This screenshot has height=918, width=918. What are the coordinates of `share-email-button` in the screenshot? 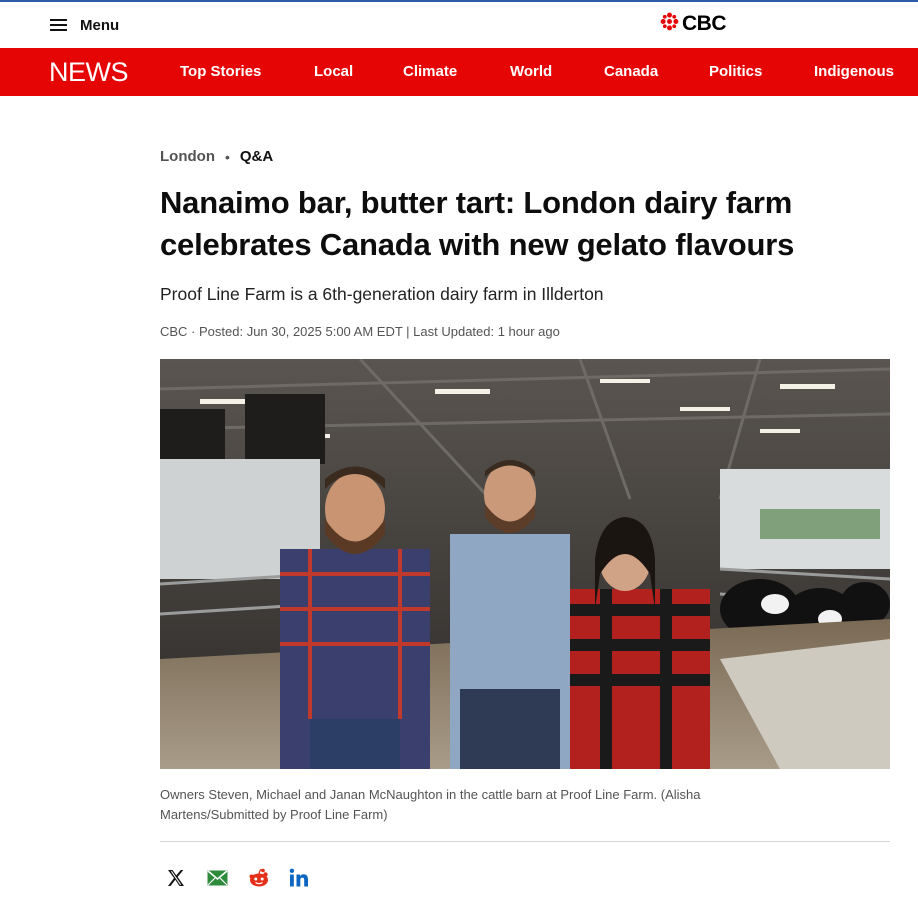 It's located at (227, 880).